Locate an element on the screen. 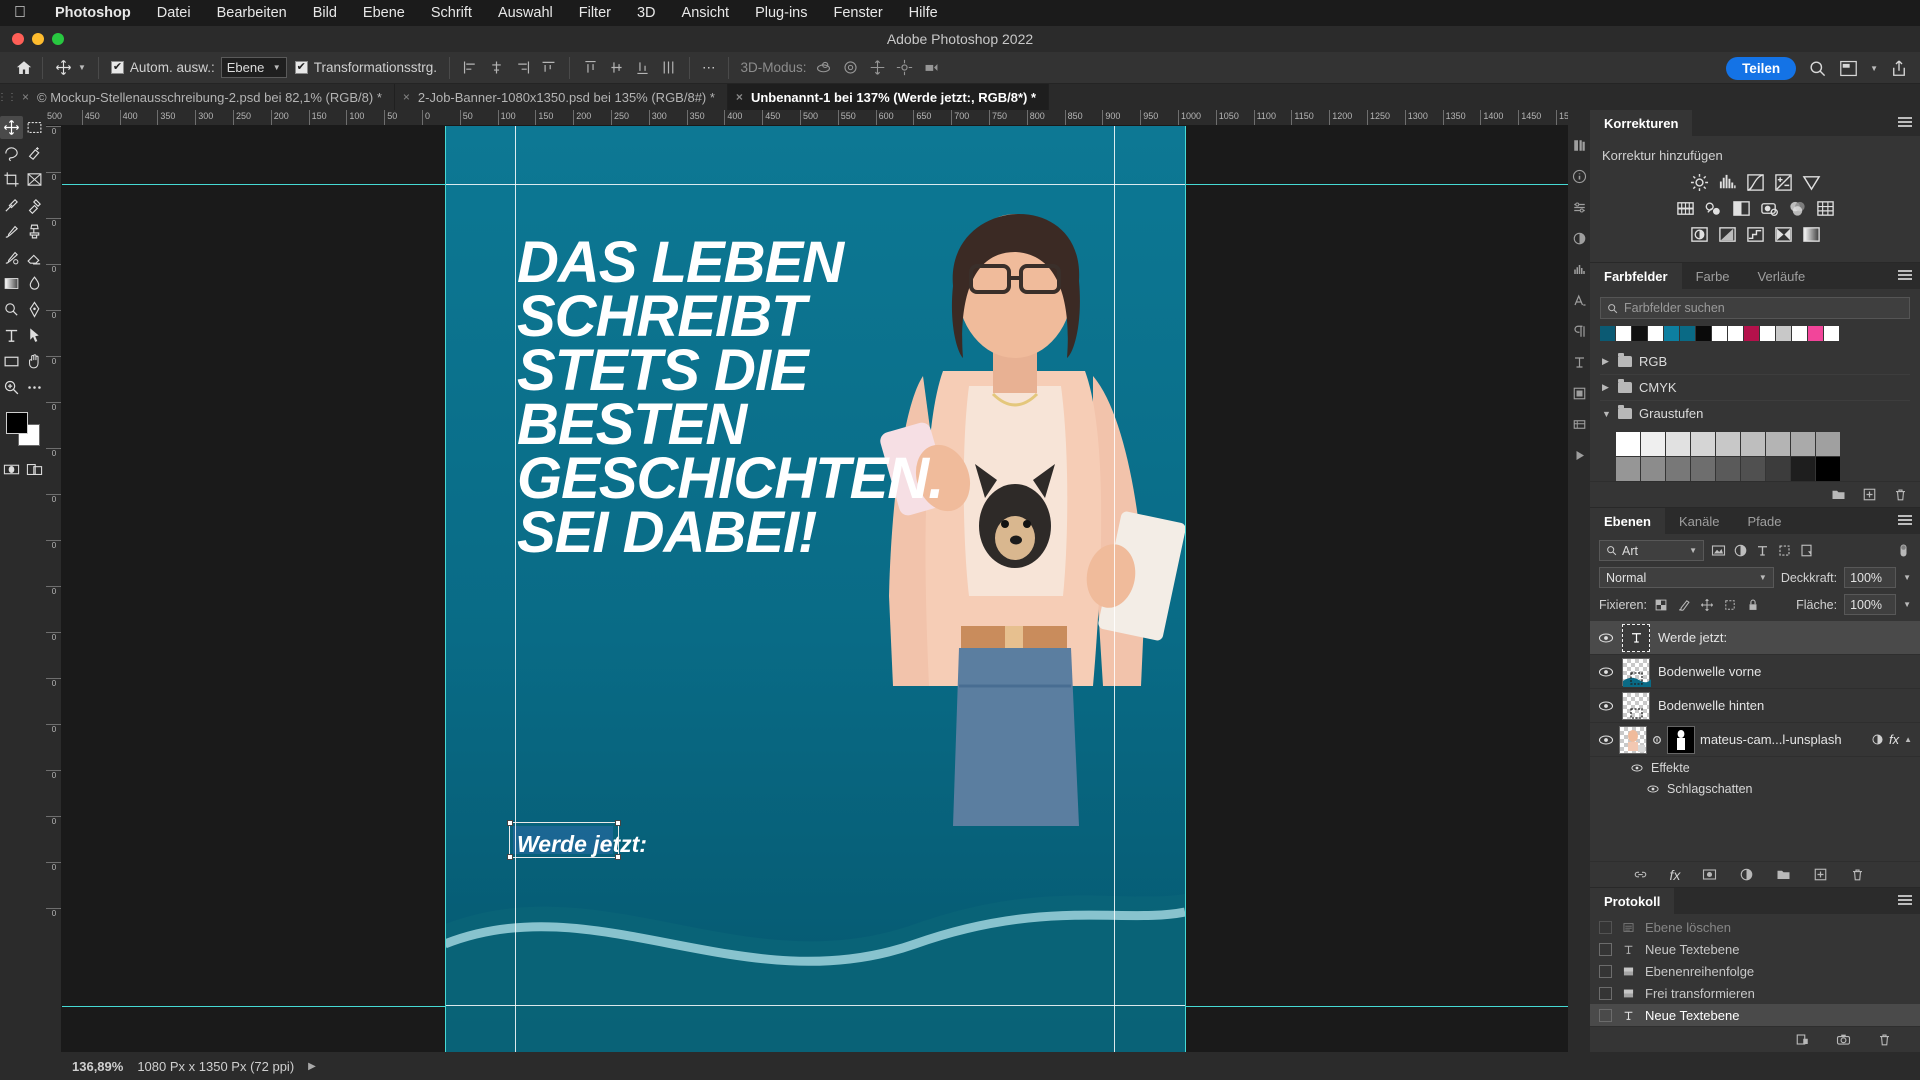 This screenshot has width=1920, height=1080. close-window-button is located at coordinates (18, 39).